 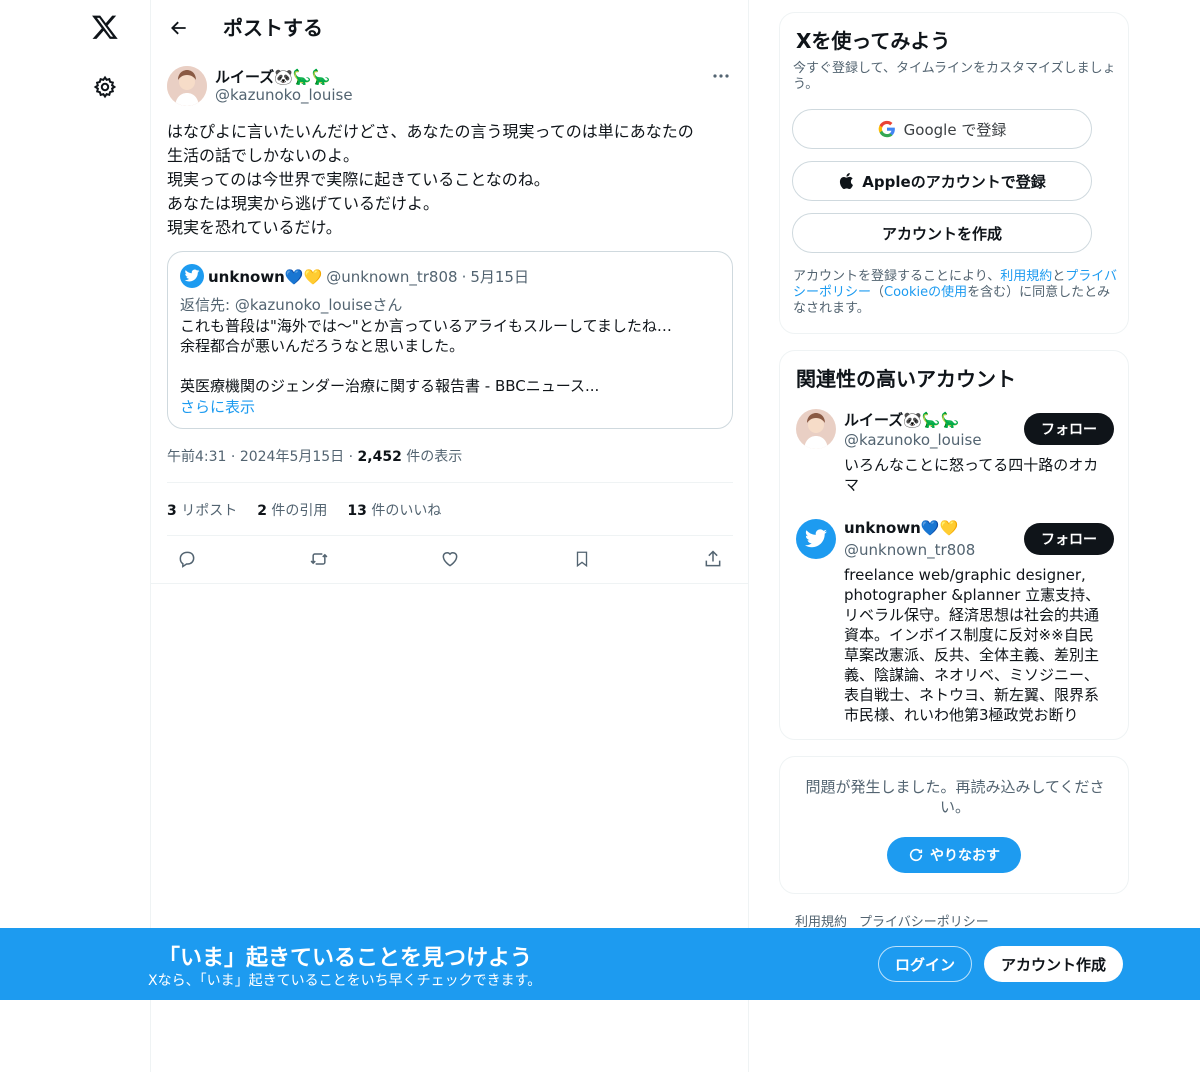 I want to click on quotes-label: 件の引用, so click(x=299, y=511).